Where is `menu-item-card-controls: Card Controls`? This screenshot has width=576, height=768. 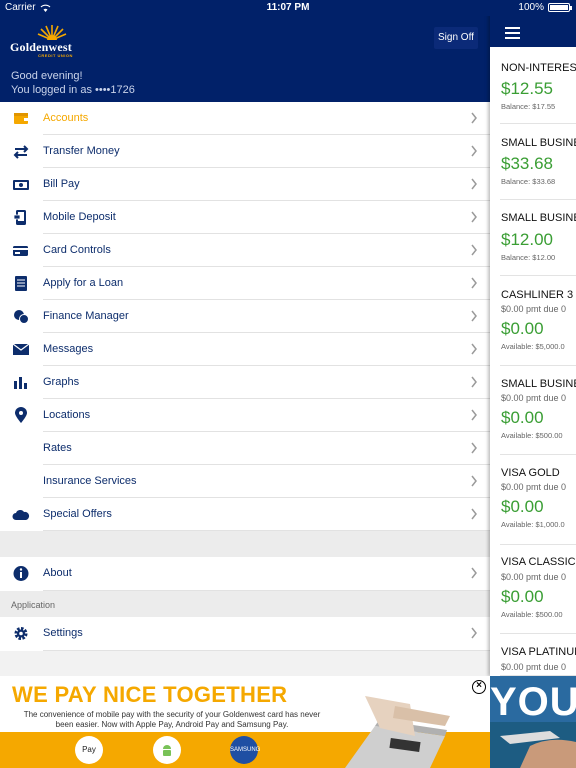
menu-item-card-controls: Card Controls is located at coordinates (245, 250).